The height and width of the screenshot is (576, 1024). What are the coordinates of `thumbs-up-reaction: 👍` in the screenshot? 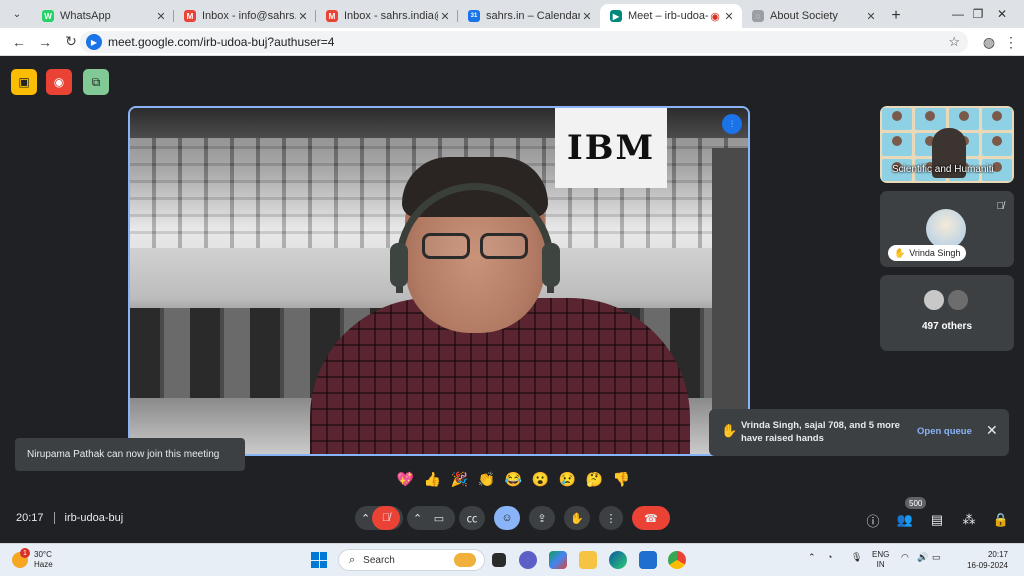 It's located at (432, 479).